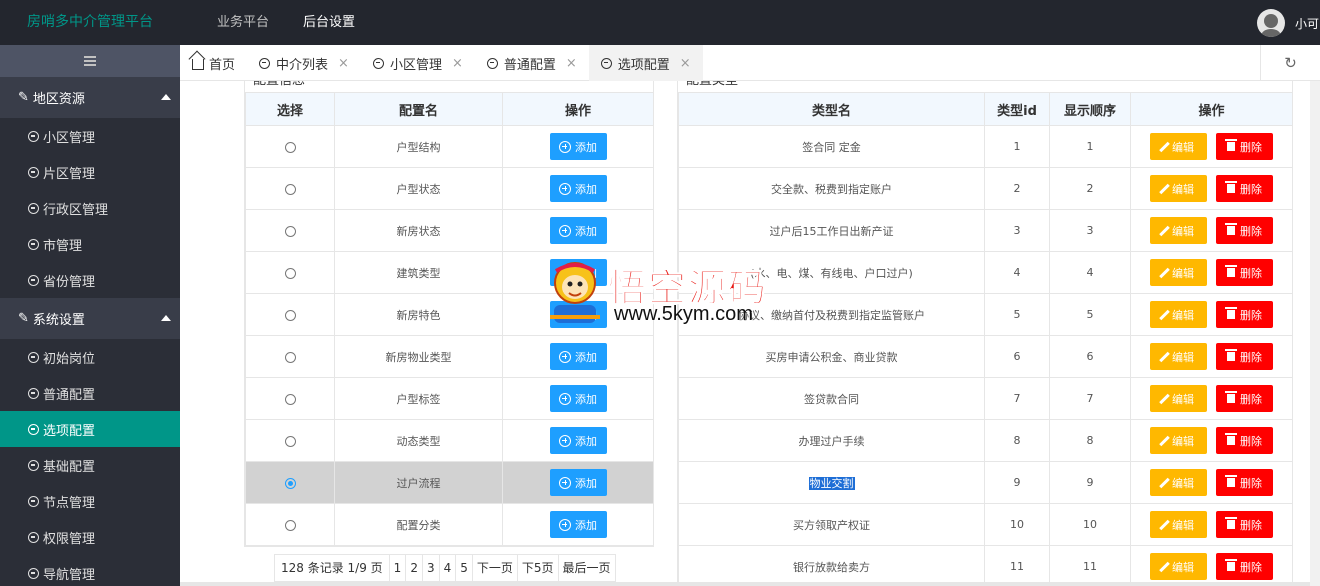 The height and width of the screenshot is (586, 1320). Describe the element at coordinates (90, 136) in the screenshot. I see `sidebar-item-community: 小区管理` at that location.